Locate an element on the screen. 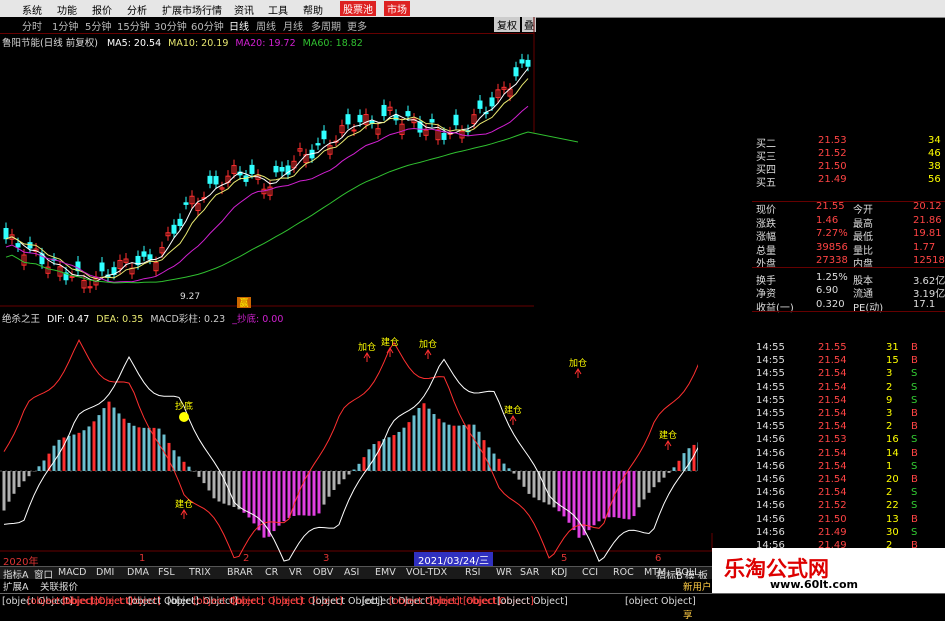  bottom-pick-label: 抄底 is located at coordinates (184, 406).